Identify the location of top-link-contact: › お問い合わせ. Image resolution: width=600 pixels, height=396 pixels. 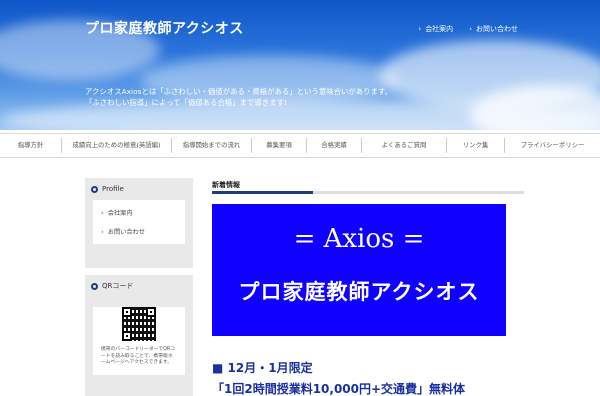
(493, 29).